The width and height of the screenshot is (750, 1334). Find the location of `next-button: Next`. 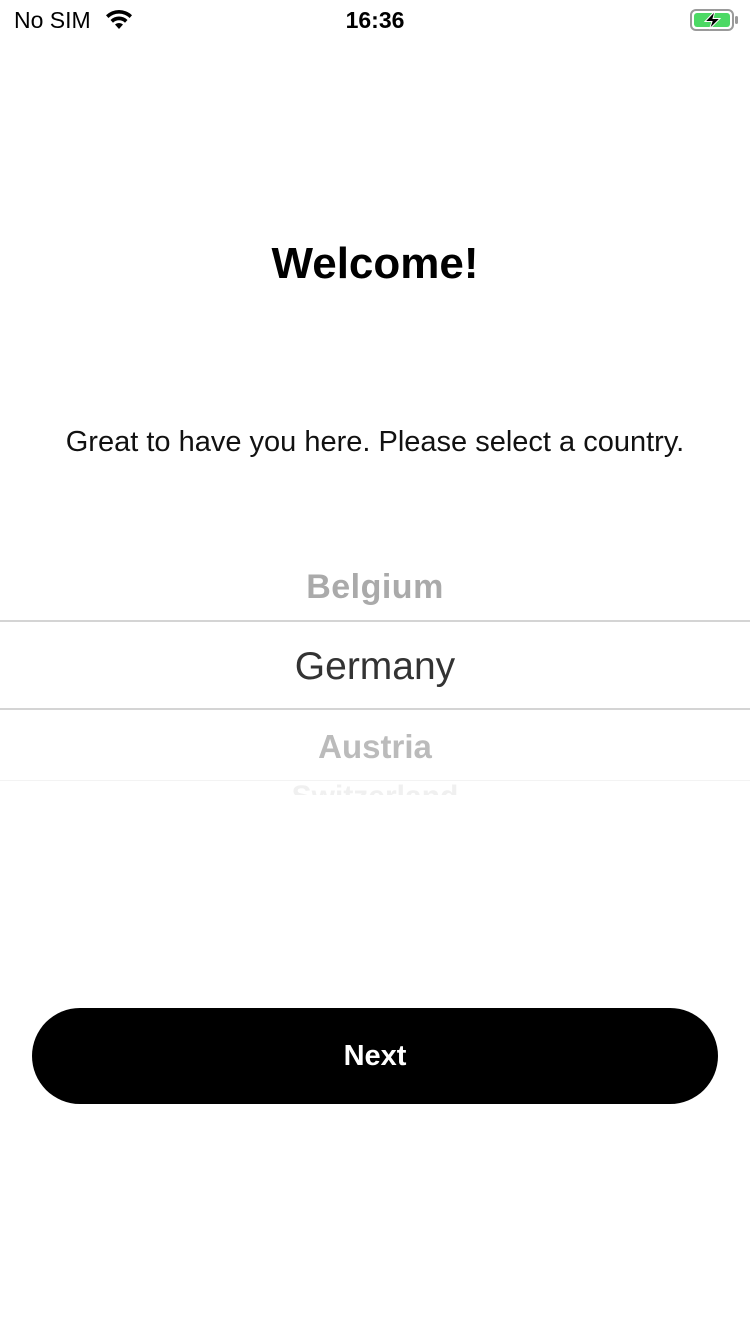

next-button: Next is located at coordinates (375, 1056).